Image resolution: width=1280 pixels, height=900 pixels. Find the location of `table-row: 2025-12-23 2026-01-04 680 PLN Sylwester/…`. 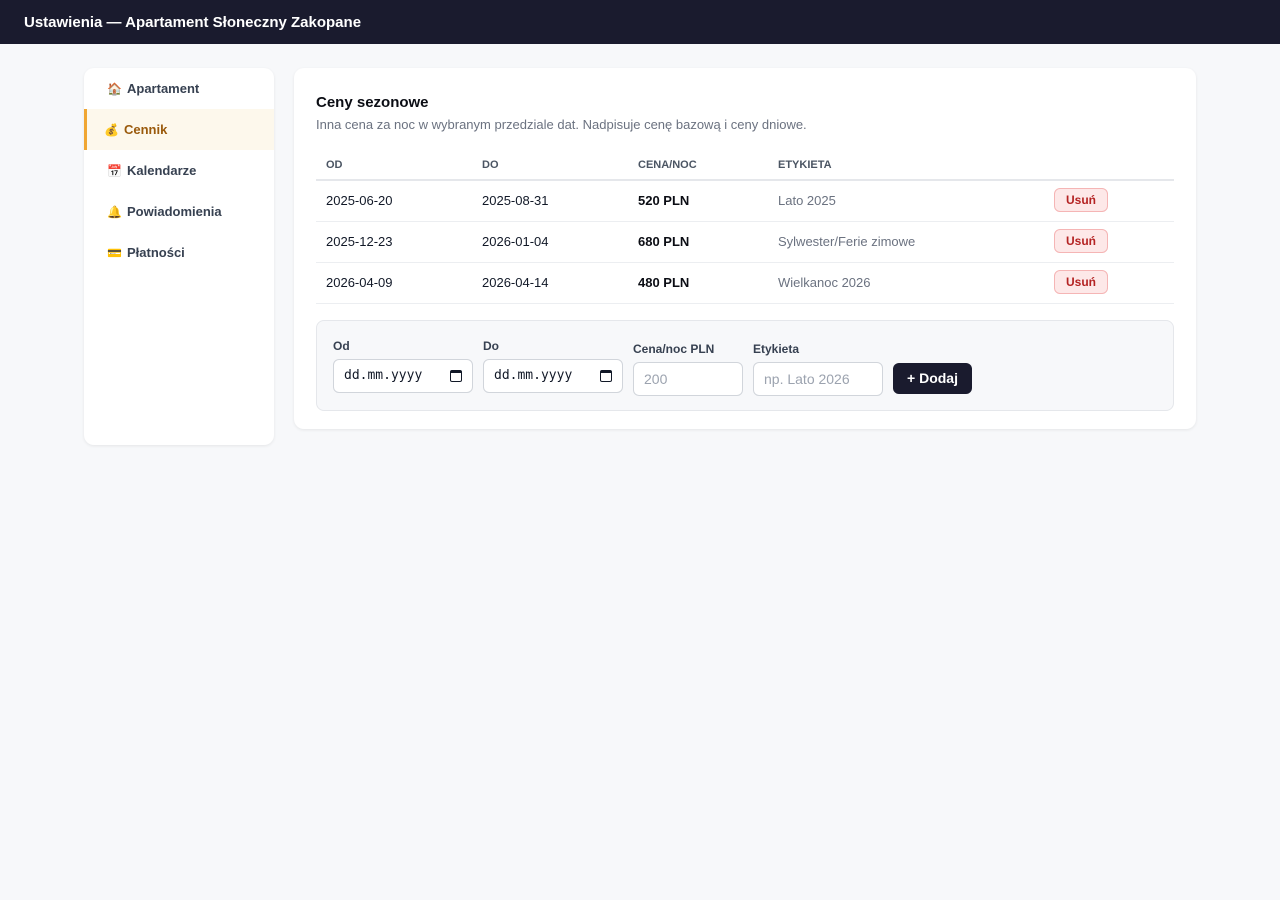

table-row: 2025-12-23 2026-01-04 680 PLN Sylwester/… is located at coordinates (745, 242).